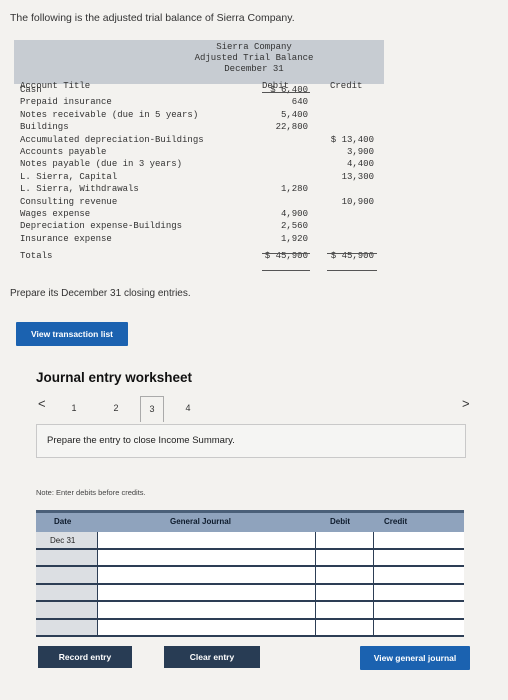  I want to click on worksheet-title: Journal entry worksheet, so click(114, 377).